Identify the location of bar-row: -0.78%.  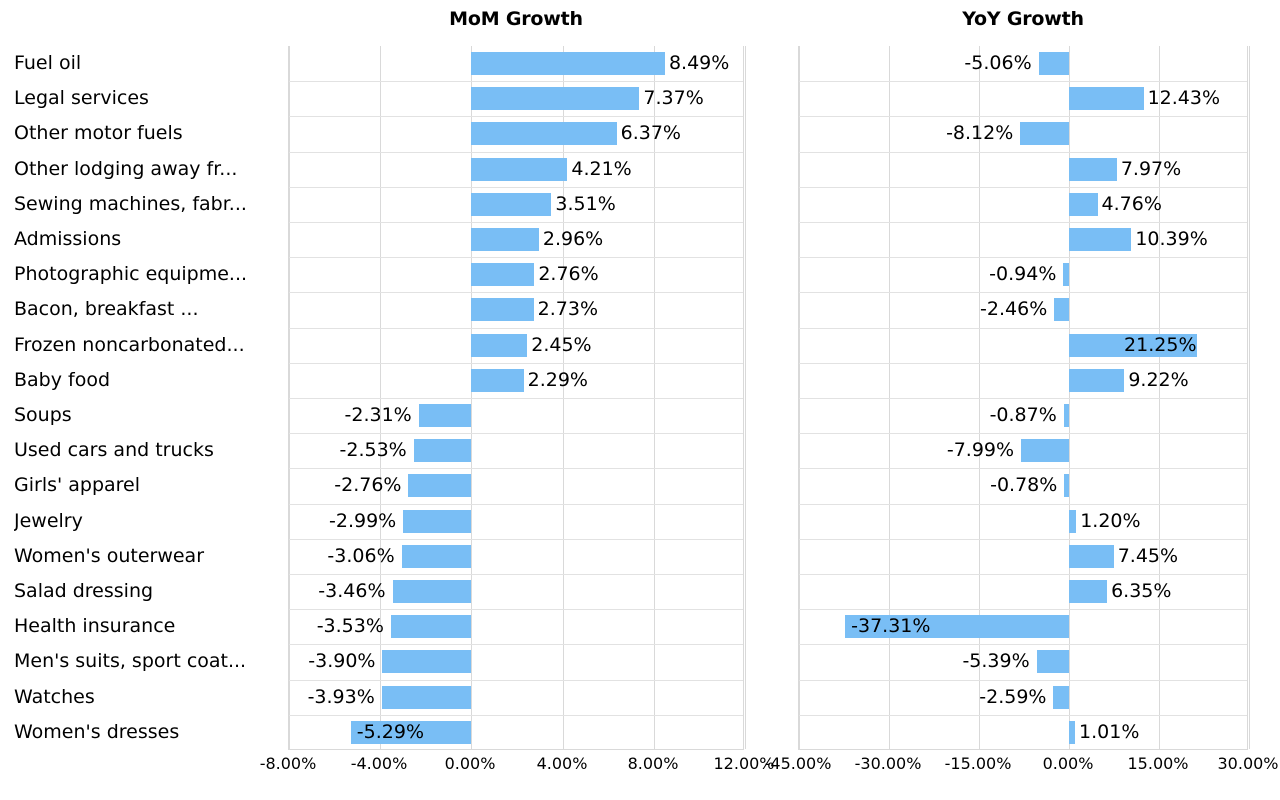
(1023, 485).